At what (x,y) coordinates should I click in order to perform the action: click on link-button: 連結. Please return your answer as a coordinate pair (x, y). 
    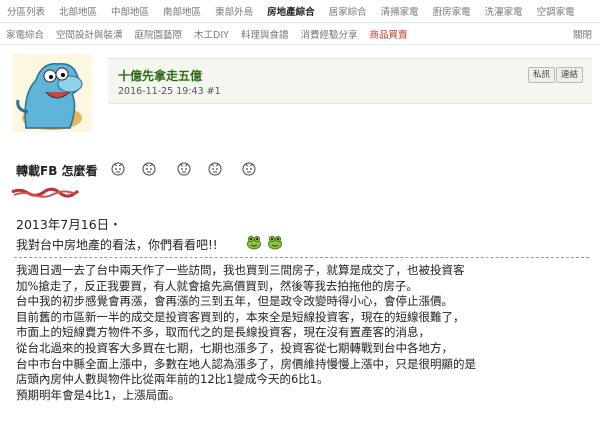
    Looking at the image, I should click on (570, 75).